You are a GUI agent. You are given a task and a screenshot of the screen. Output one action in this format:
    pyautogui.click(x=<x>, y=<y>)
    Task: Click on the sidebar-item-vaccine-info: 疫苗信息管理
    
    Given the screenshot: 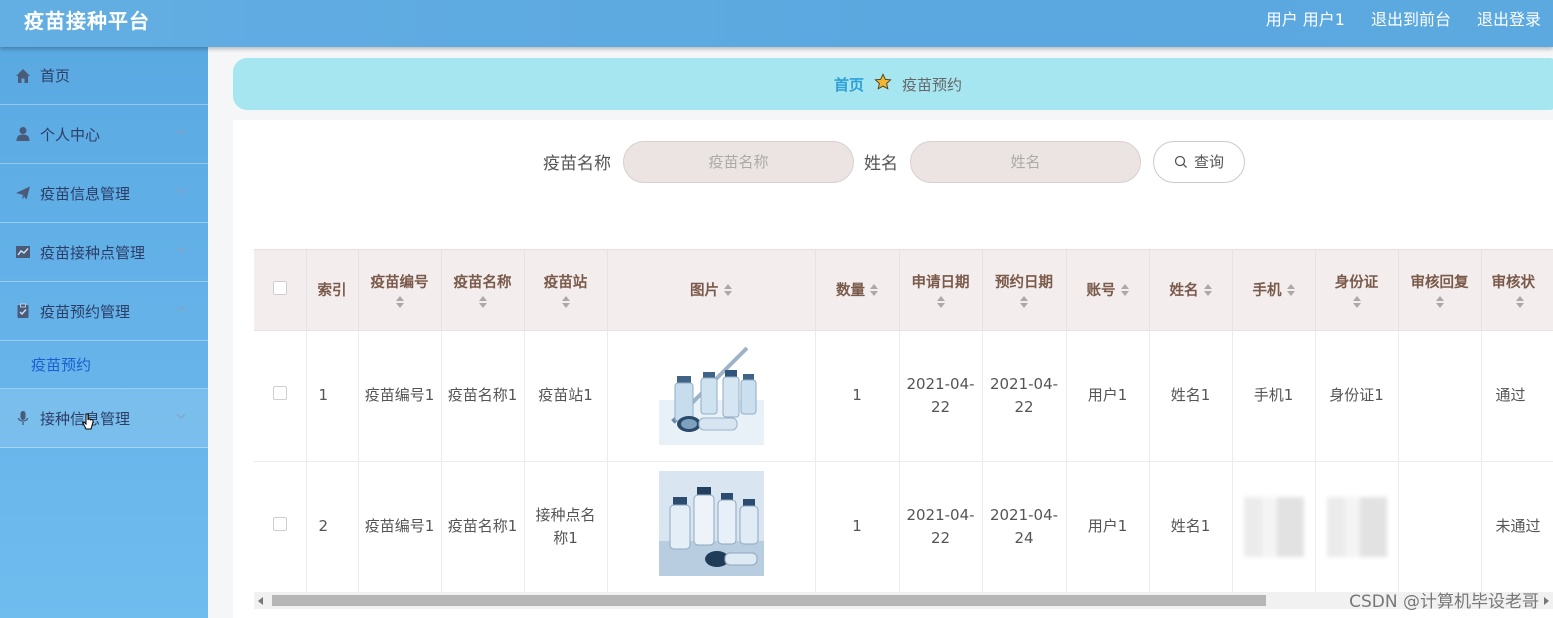 What is the action you would take?
    pyautogui.click(x=104, y=193)
    